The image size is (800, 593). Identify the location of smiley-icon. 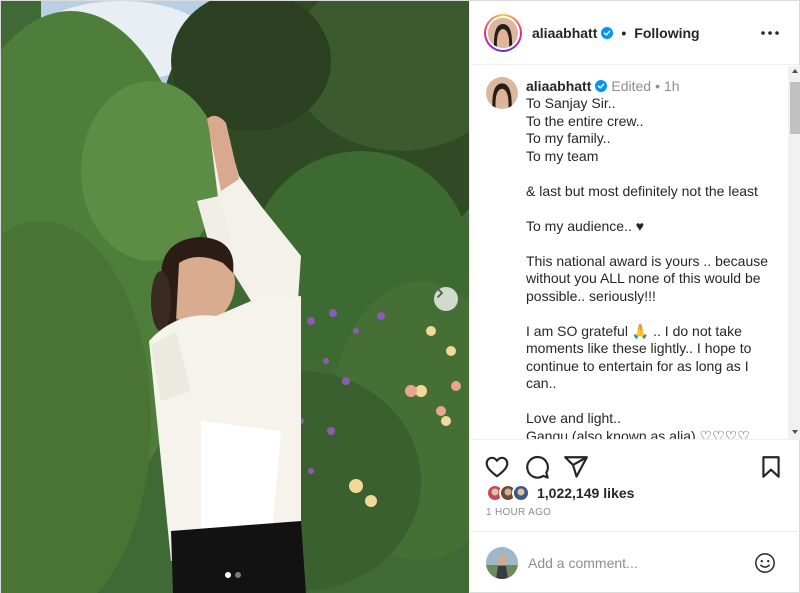
(765, 563).